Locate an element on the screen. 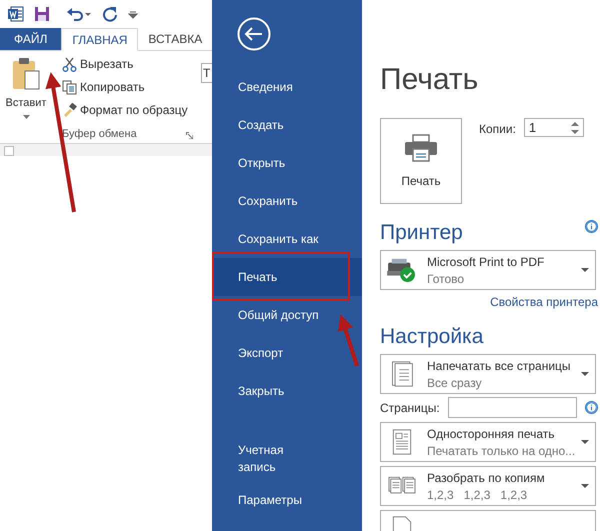 The width and height of the screenshot is (600, 531). printer-dropdown: Microsoft Print to PDF Готово is located at coordinates (488, 270).